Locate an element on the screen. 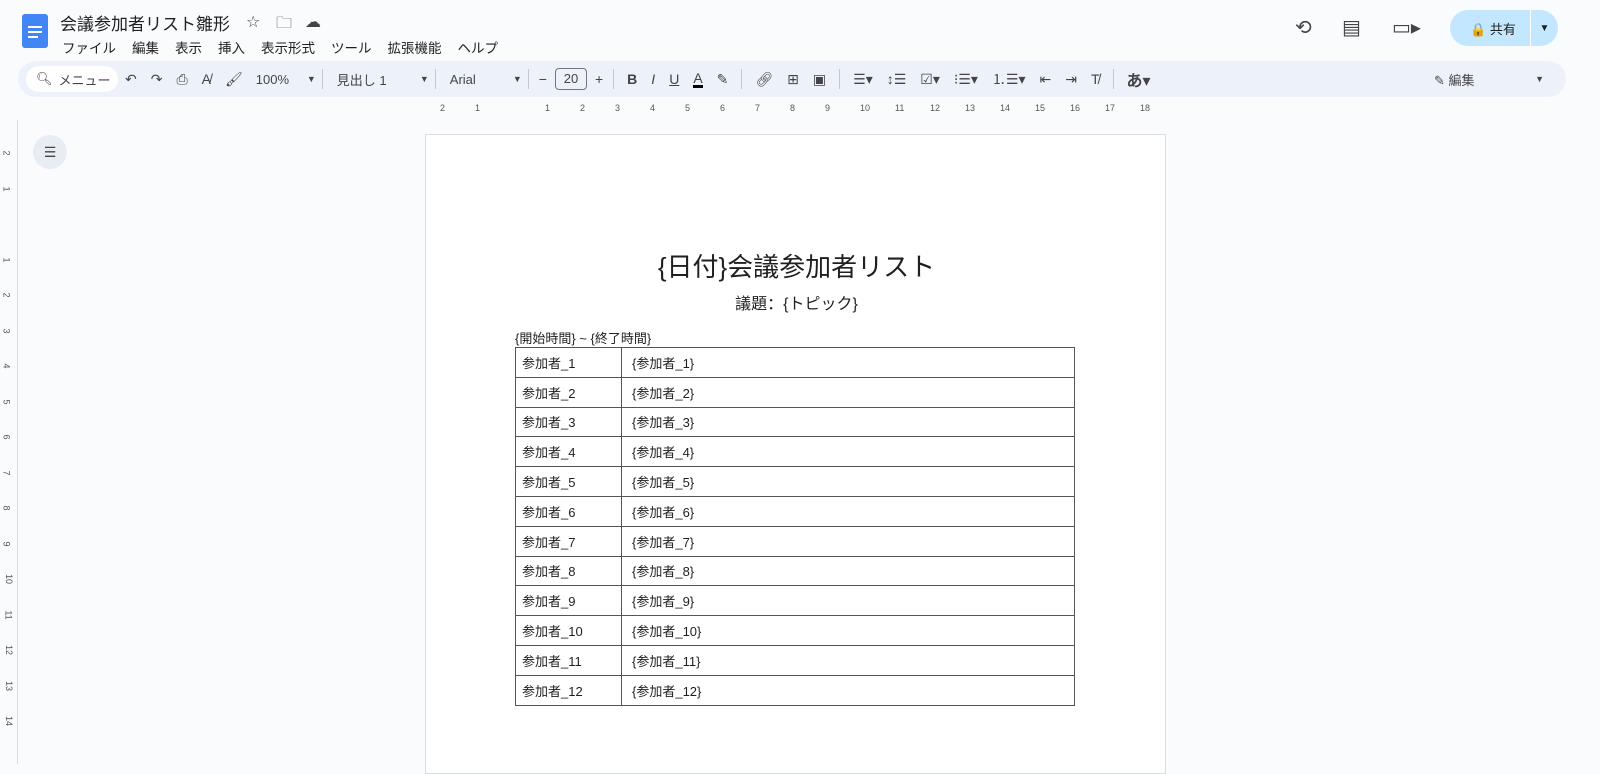 This screenshot has height=774, width=1600. underline-icon: U is located at coordinates (674, 79).